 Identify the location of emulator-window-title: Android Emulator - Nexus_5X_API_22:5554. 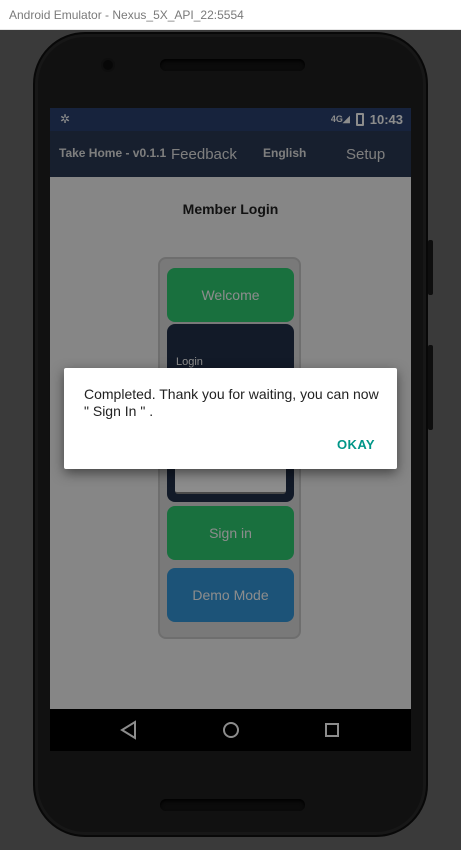
(126, 15).